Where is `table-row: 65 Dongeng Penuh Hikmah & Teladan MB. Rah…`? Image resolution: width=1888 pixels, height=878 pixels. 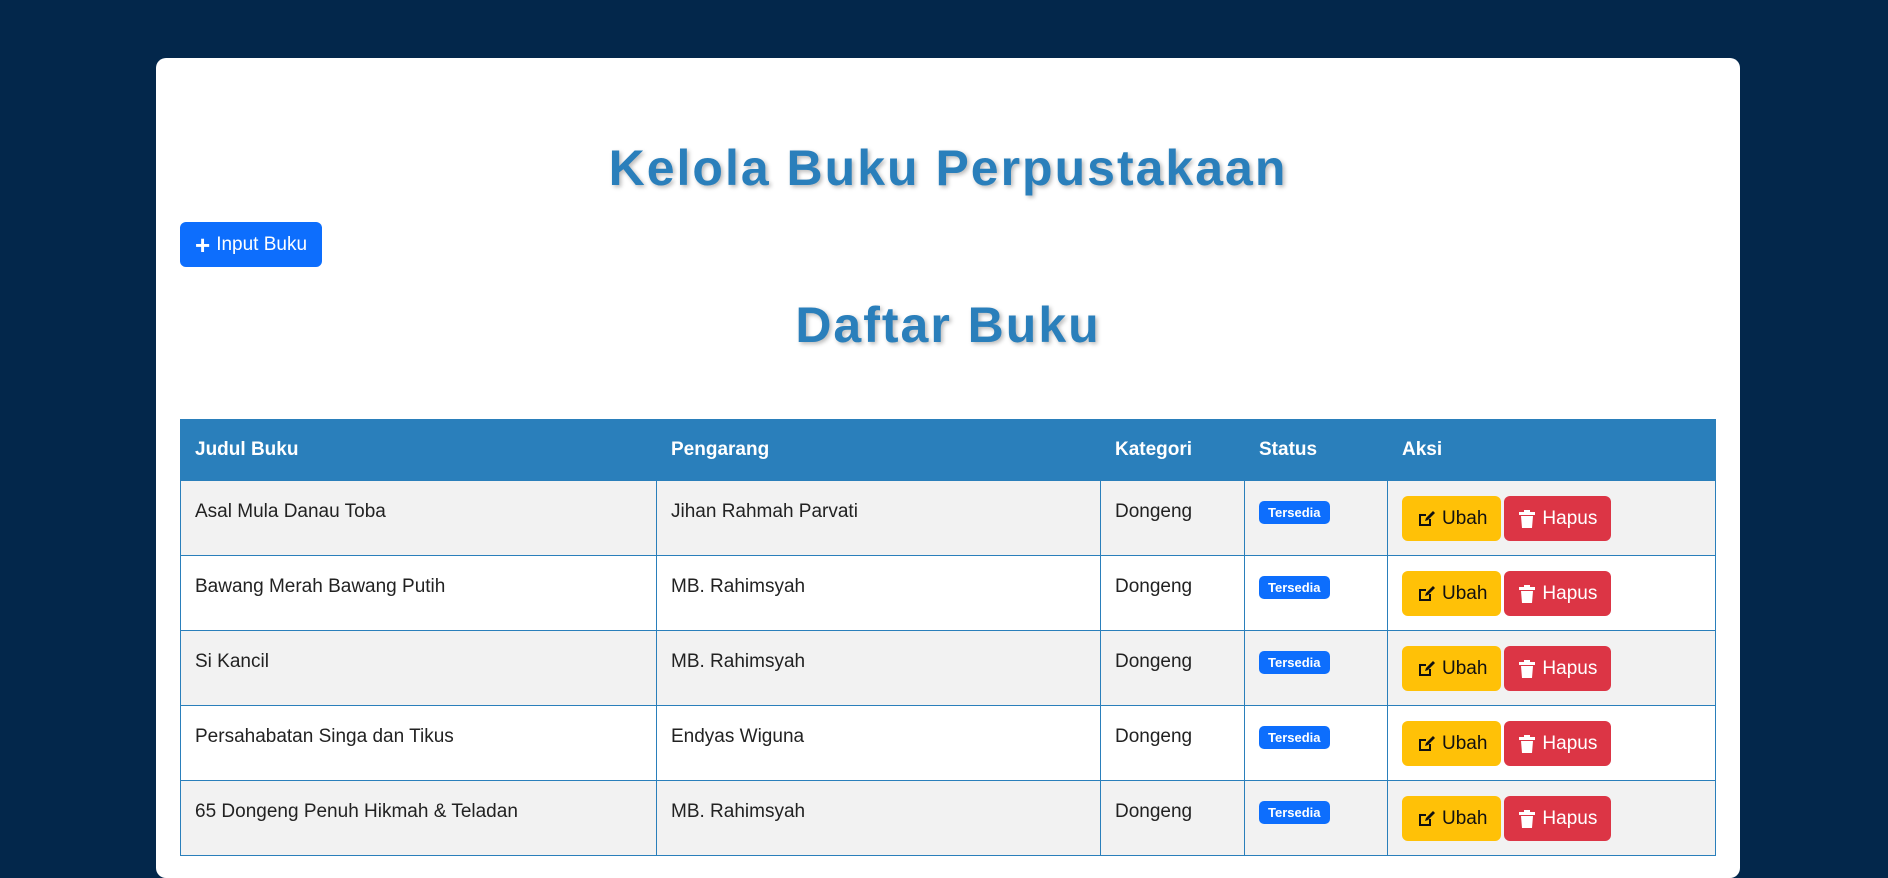
table-row: 65 Dongeng Penuh Hikmah & Teladan MB. Rah… is located at coordinates (948, 818).